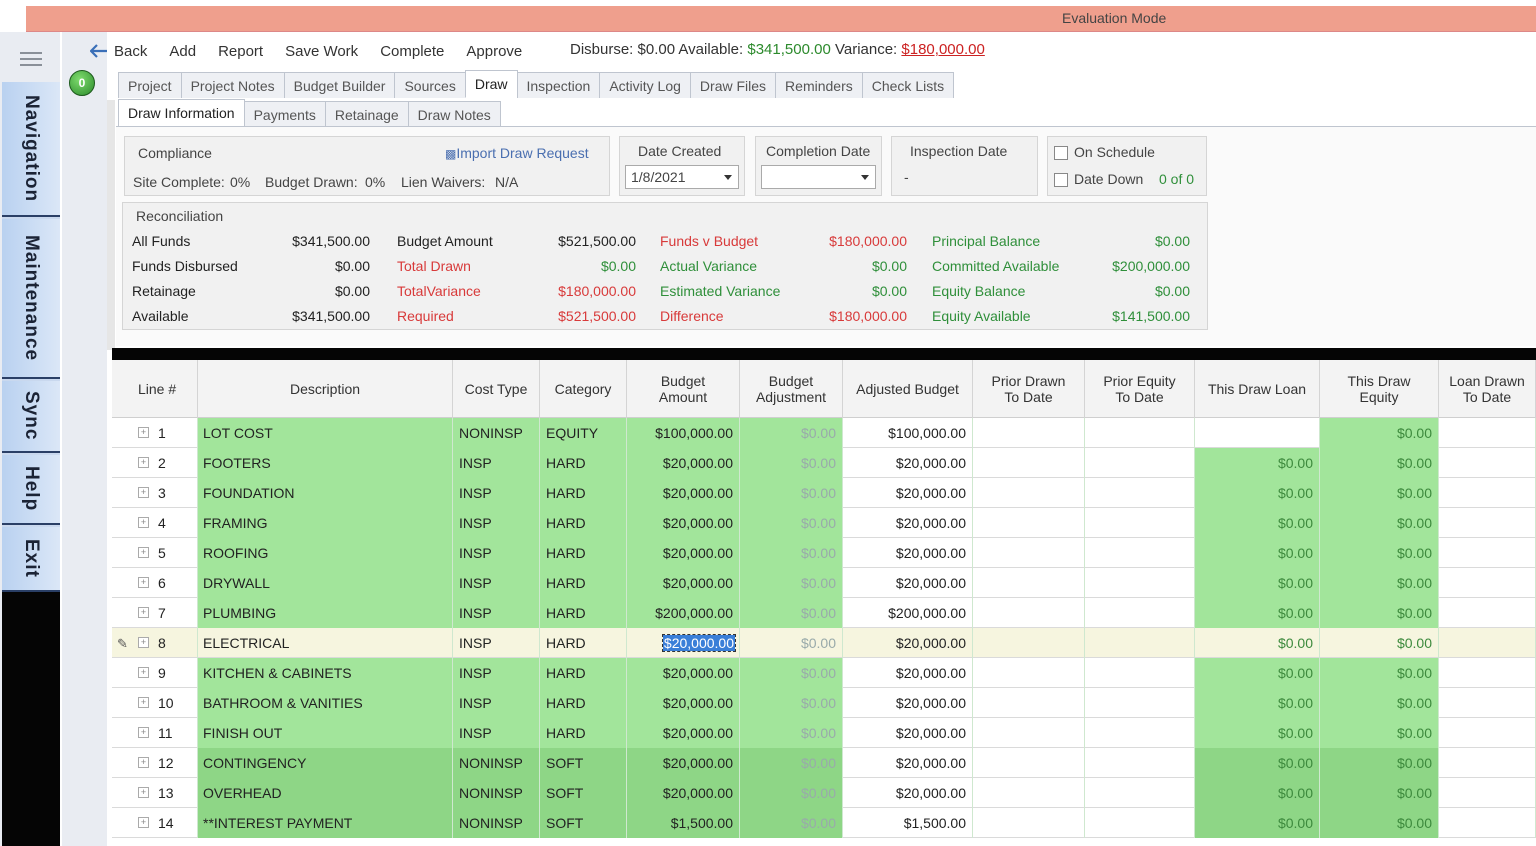 The width and height of the screenshot is (1536, 846). Describe the element at coordinates (31, 417) in the screenshot. I see `side-tab-sync: Sync` at that location.